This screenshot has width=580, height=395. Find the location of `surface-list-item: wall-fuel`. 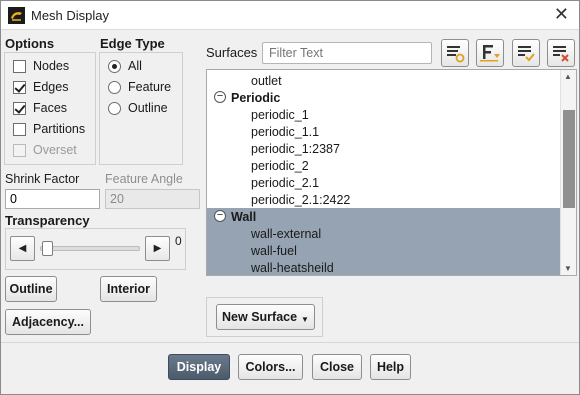

surface-list-item: wall-fuel is located at coordinates (383, 250).